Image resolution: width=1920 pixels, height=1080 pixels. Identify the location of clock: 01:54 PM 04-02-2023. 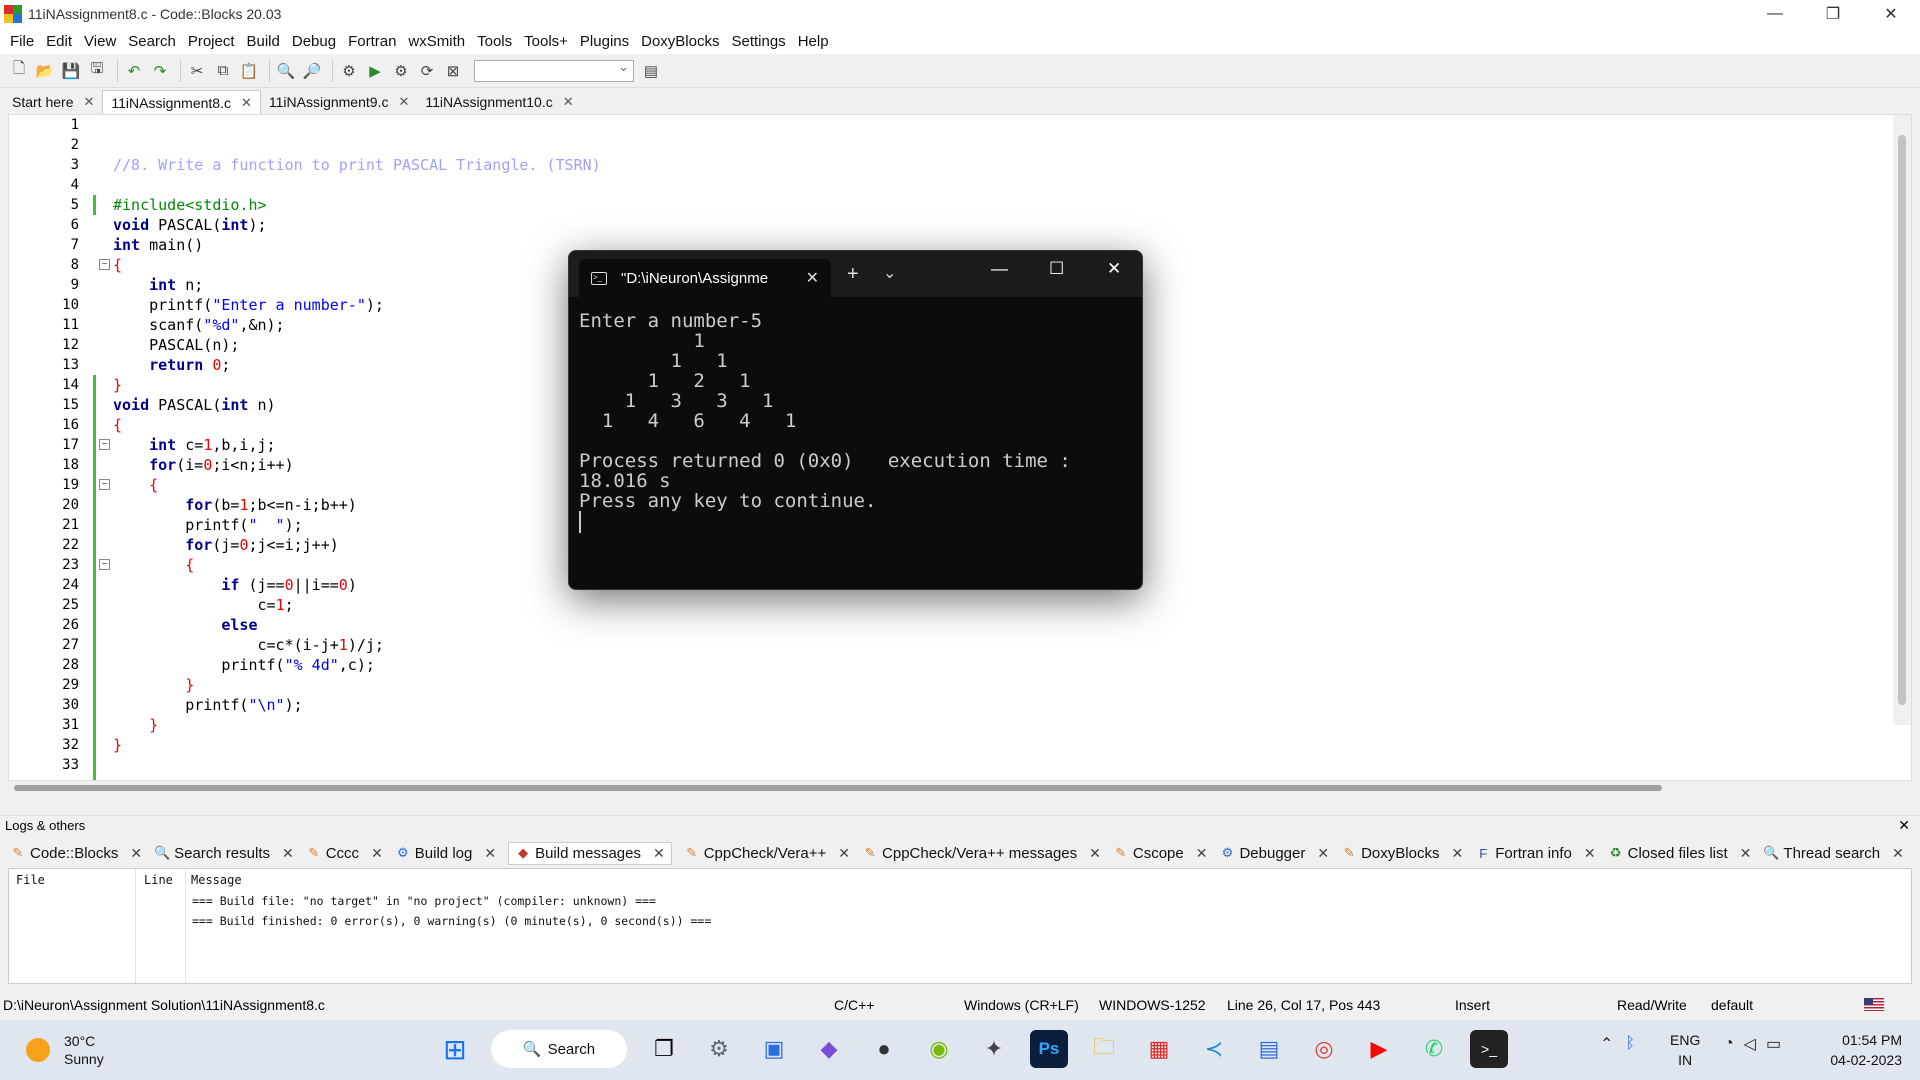
(1866, 1050).